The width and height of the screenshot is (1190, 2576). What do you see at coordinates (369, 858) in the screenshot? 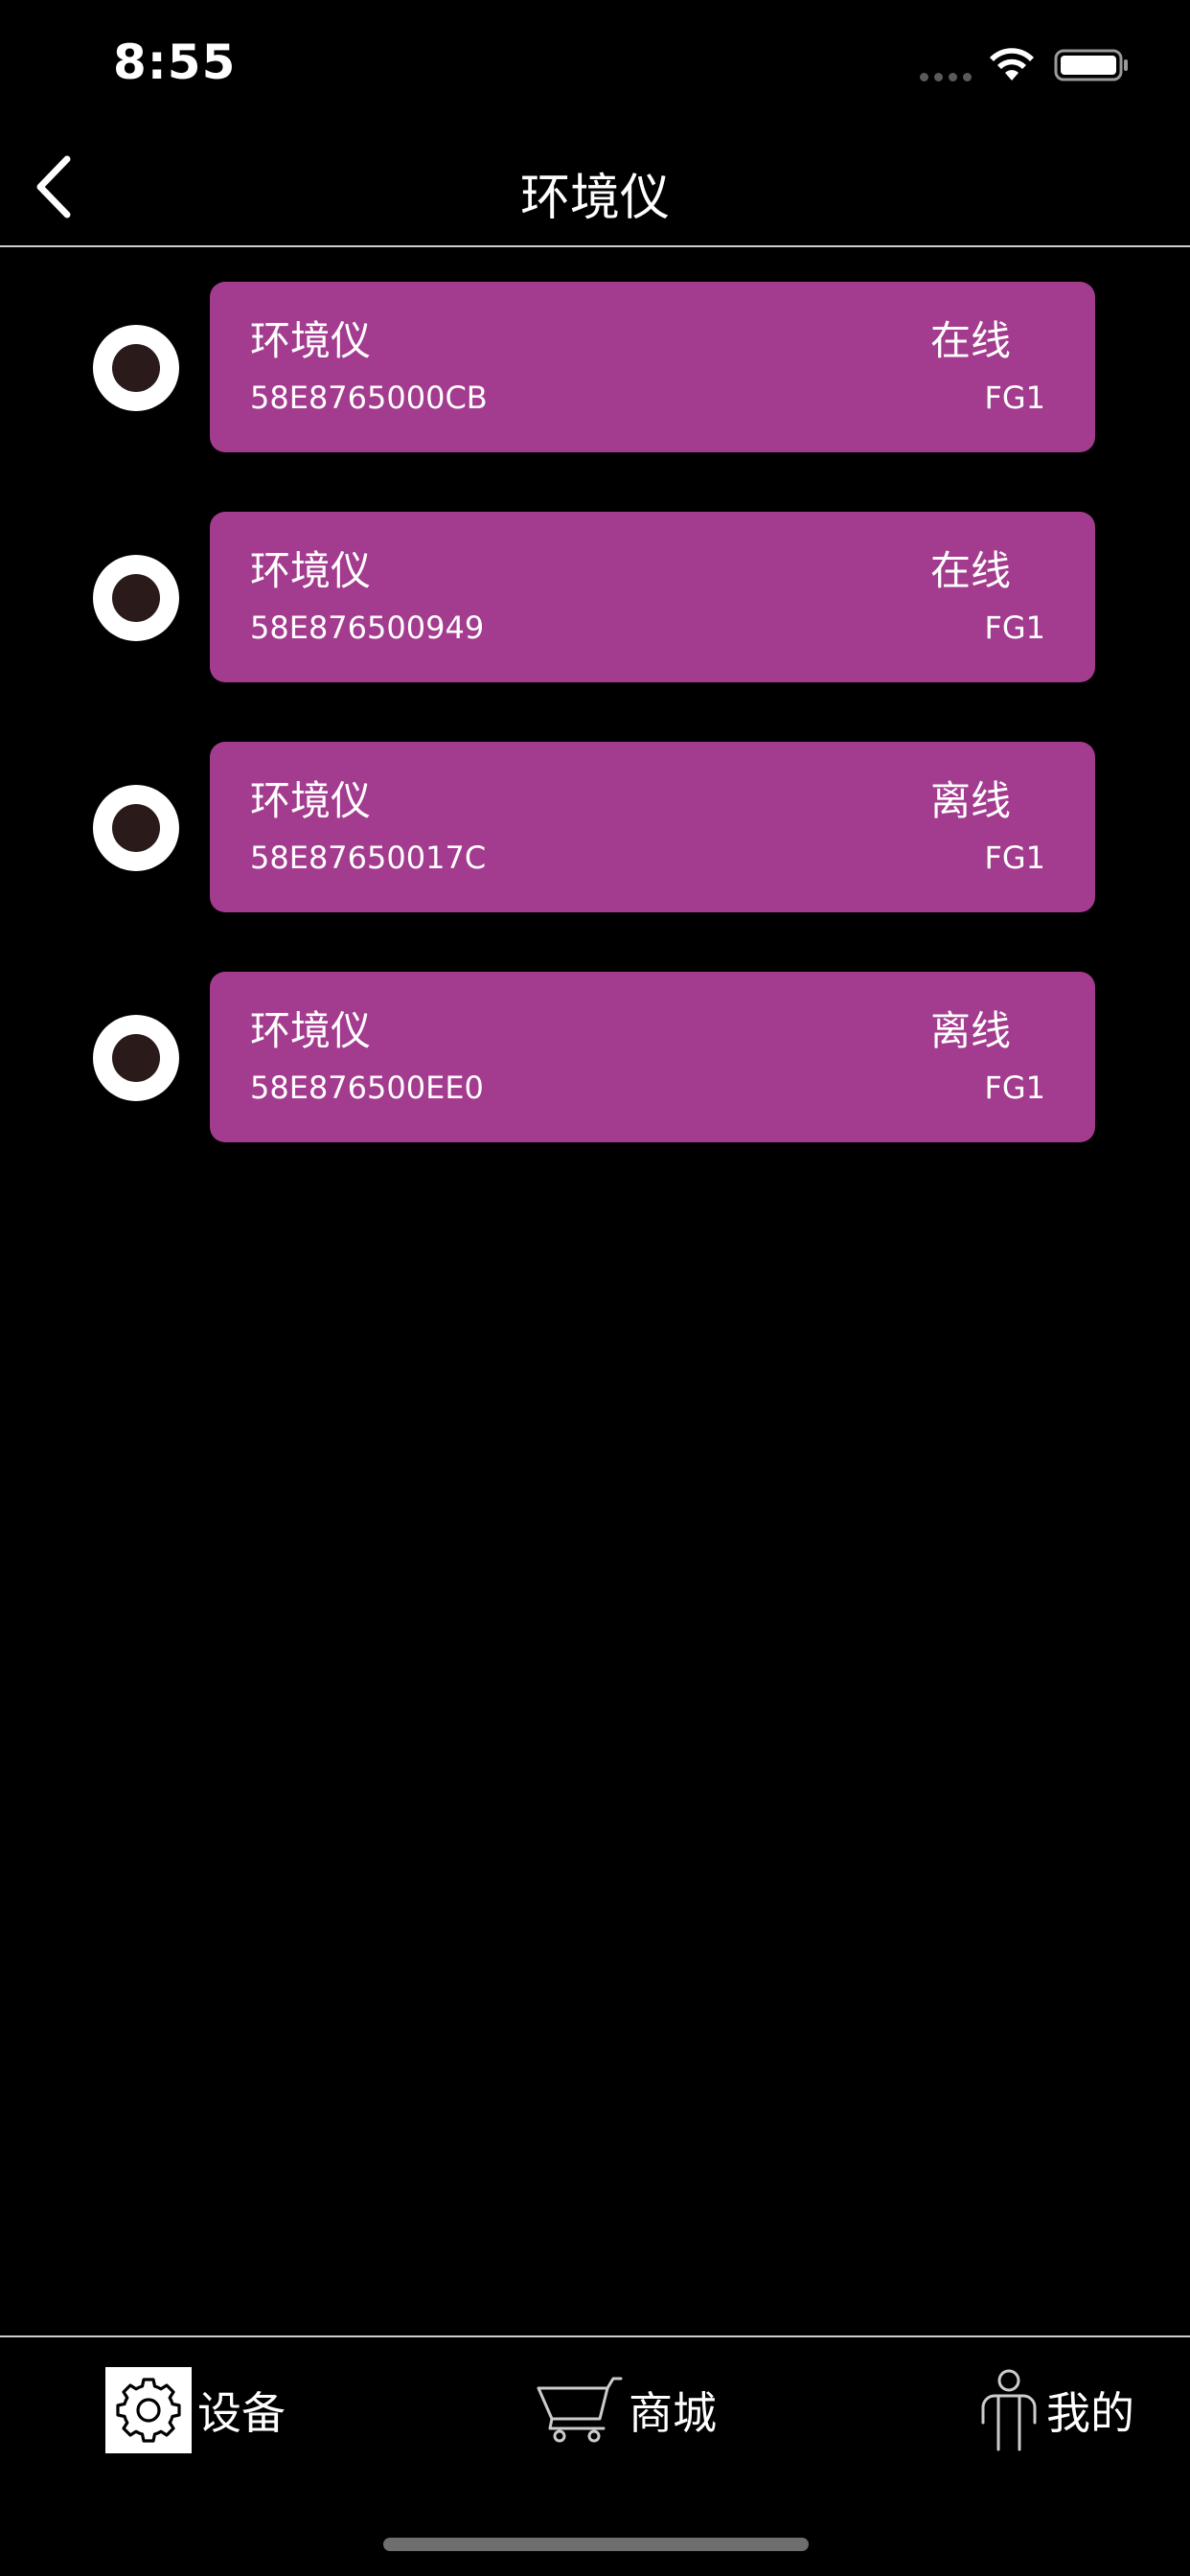
I see `device-id: 58E87650017C` at bounding box center [369, 858].